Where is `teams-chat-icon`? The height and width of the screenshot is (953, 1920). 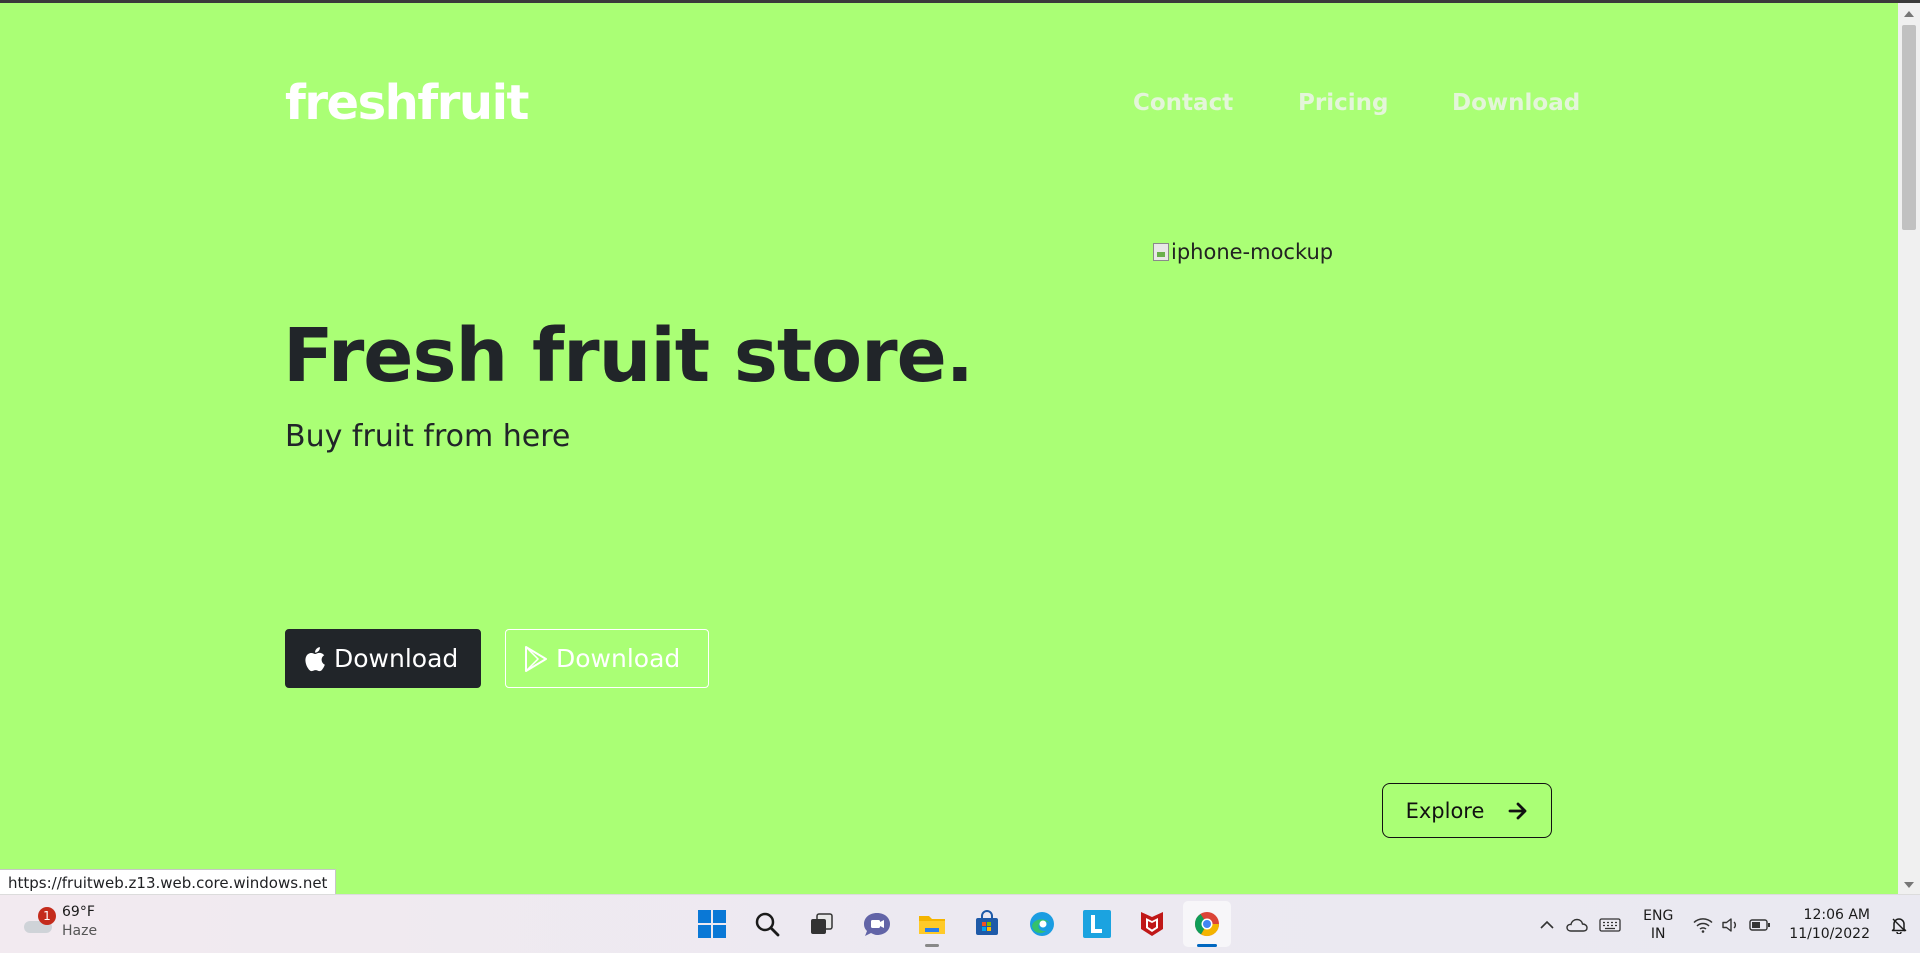 teams-chat-icon is located at coordinates (877, 924).